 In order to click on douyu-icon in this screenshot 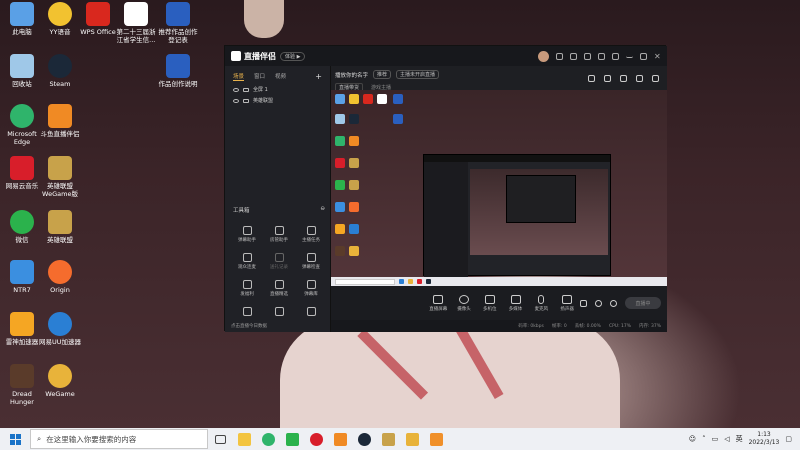, I will do `click(340, 439)`.